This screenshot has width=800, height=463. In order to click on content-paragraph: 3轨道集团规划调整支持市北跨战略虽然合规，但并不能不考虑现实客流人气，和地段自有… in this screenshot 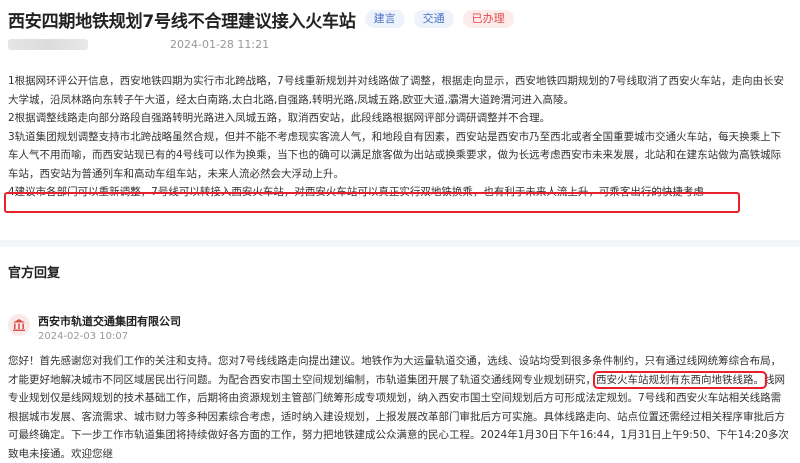, I will do `click(395, 155)`.